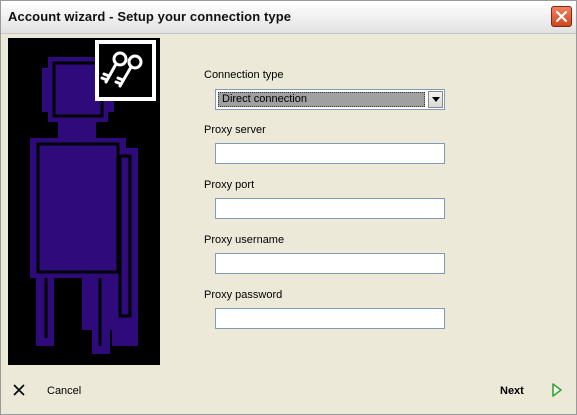 Image resolution: width=577 pixels, height=415 pixels. What do you see at coordinates (229, 185) in the screenshot?
I see `proxy-port-label: Proxy port` at bounding box center [229, 185].